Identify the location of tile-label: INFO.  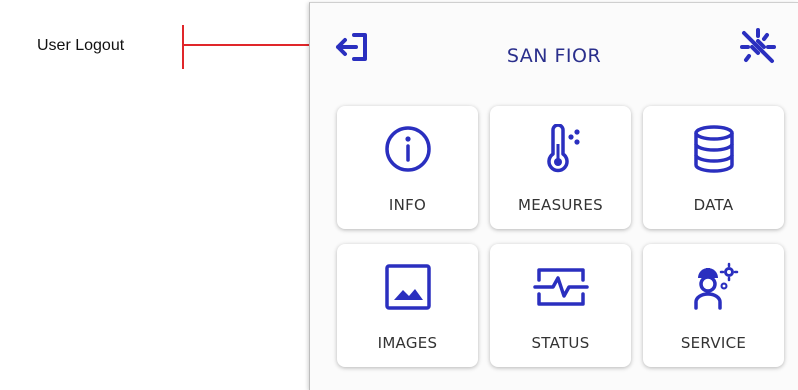
(407, 205).